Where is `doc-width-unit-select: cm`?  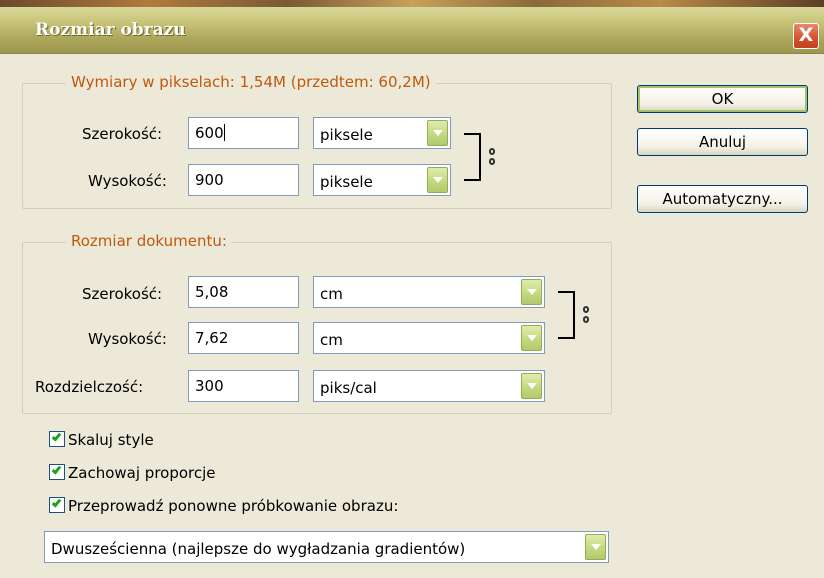
doc-width-unit-select: cm is located at coordinates (429, 292).